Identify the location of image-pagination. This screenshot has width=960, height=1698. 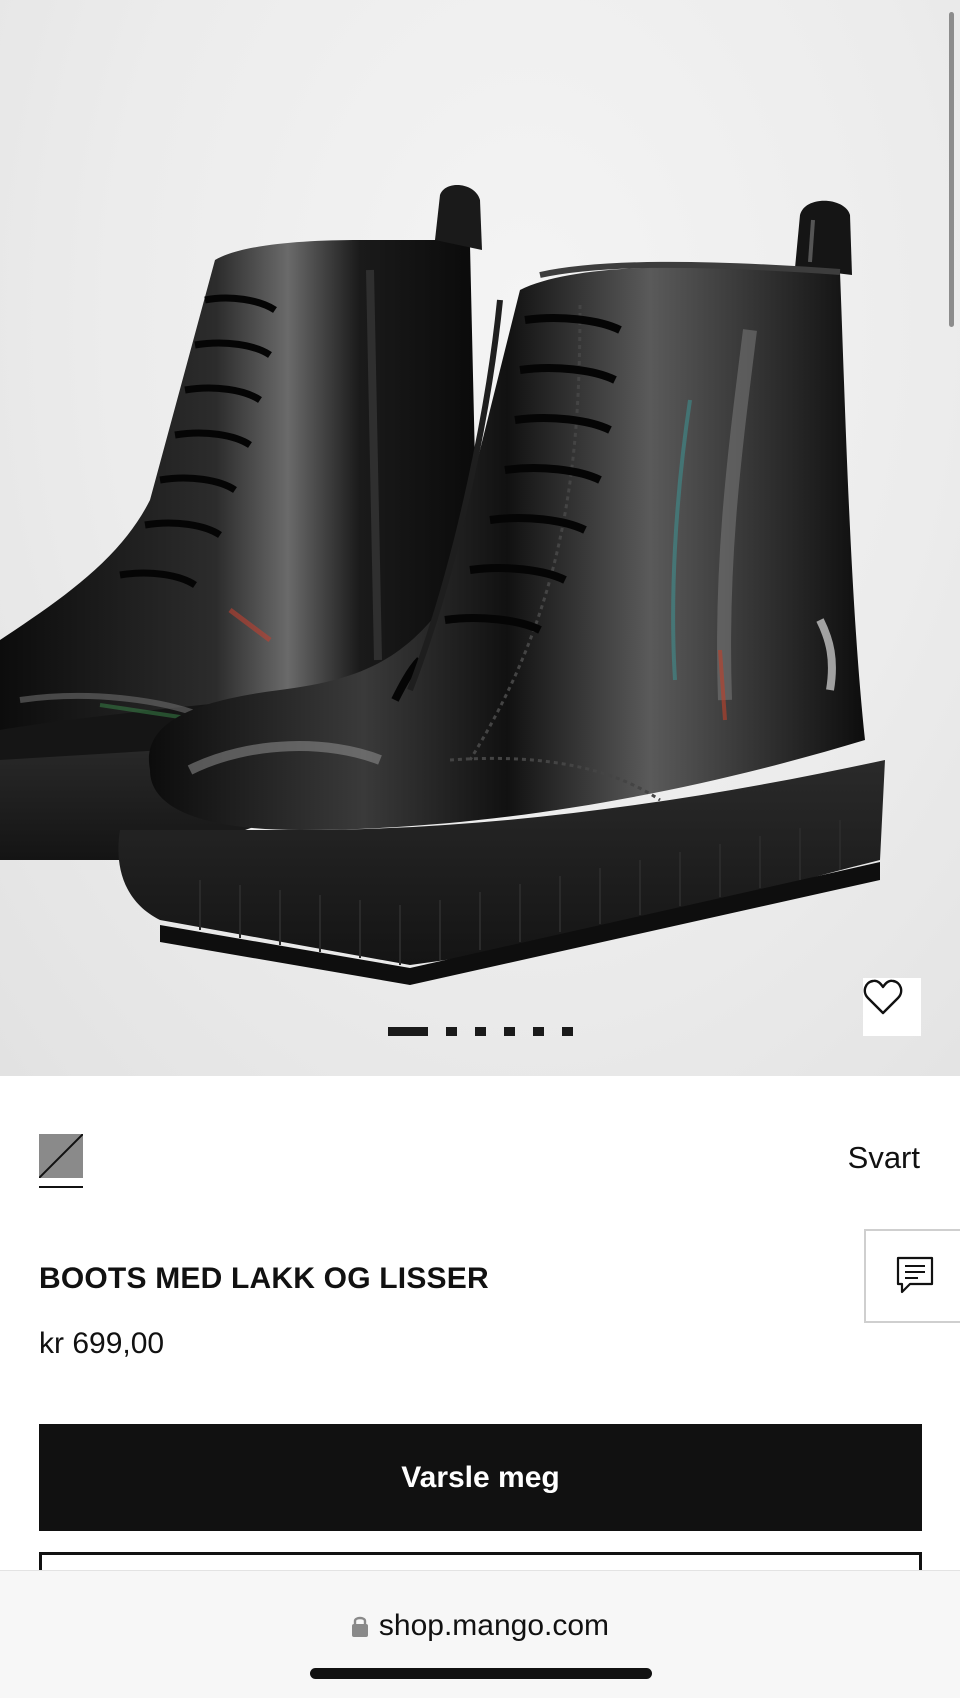
(480, 1031).